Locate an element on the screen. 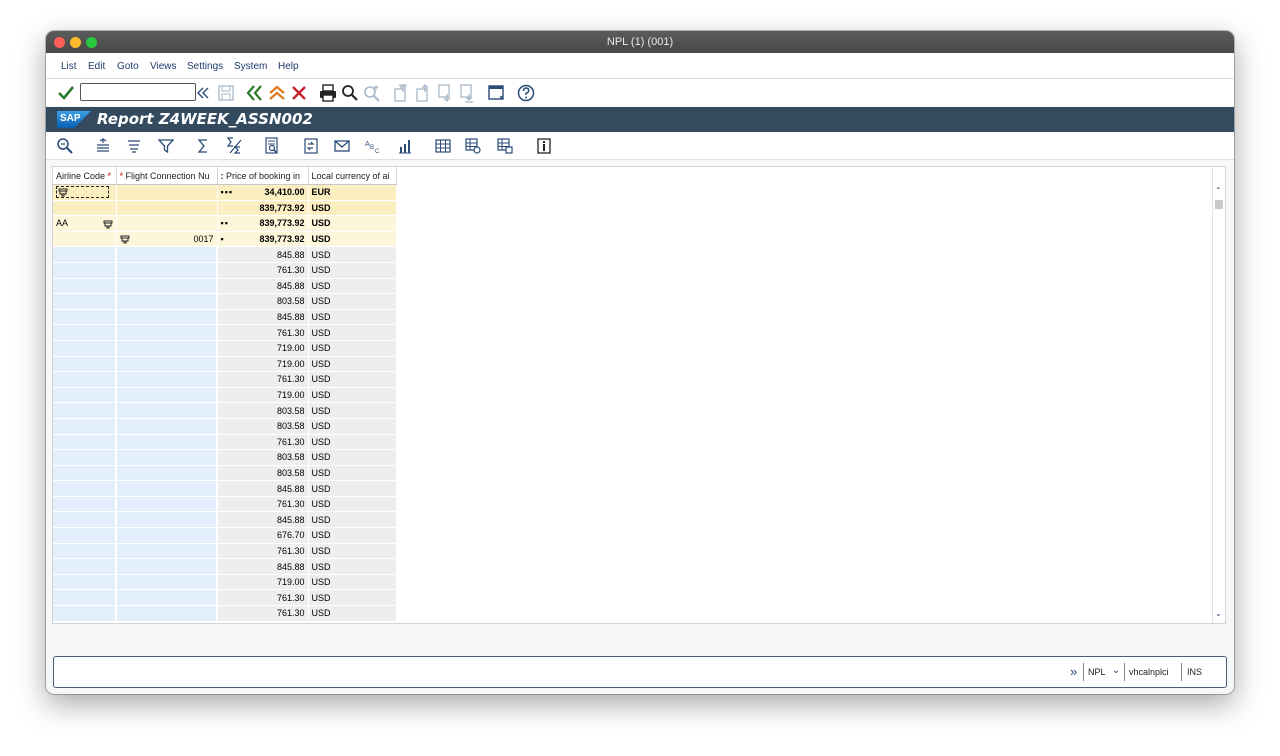 This screenshot has width=1280, height=756. print-icon is located at coordinates (328, 93).